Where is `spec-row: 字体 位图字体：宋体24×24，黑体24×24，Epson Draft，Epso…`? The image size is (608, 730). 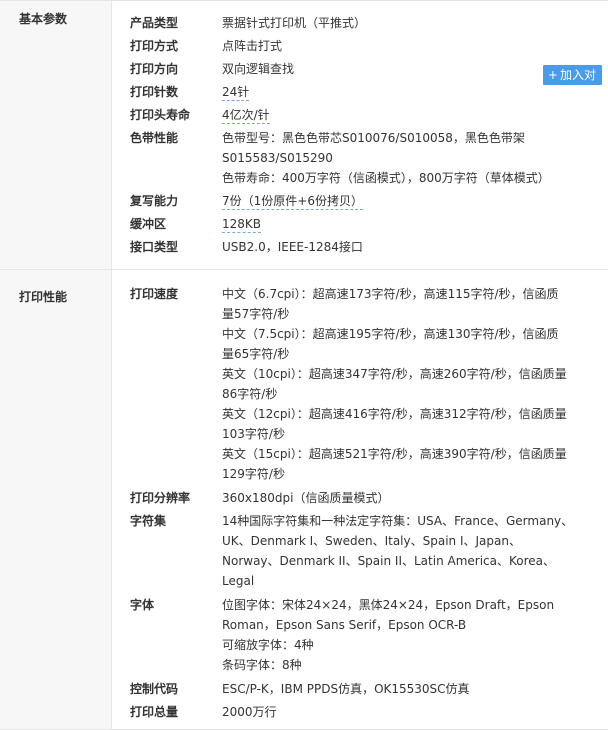
spec-row: 字体 位图字体：宋体24×24，黑体24×24，Epson Draft，Epso… is located at coordinates (360, 637).